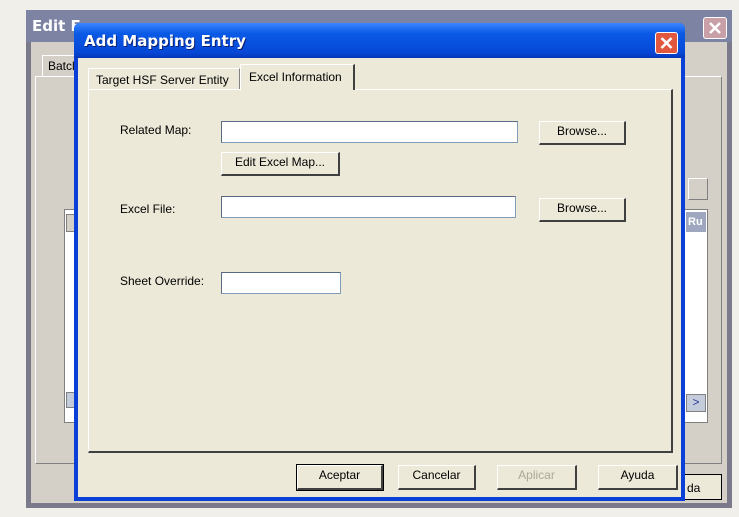 The image size is (739, 517). Describe the element at coordinates (666, 43) in the screenshot. I see `close-icon` at that location.